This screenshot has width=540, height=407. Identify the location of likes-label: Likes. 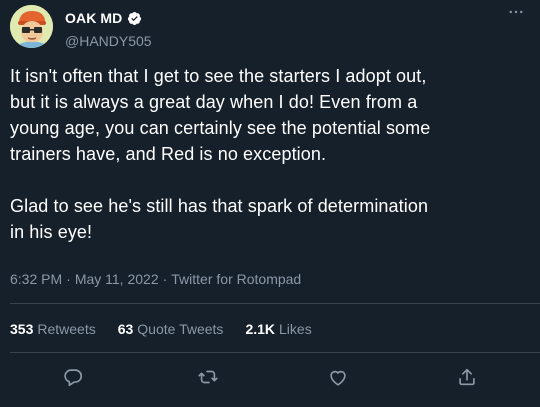
(295, 329).